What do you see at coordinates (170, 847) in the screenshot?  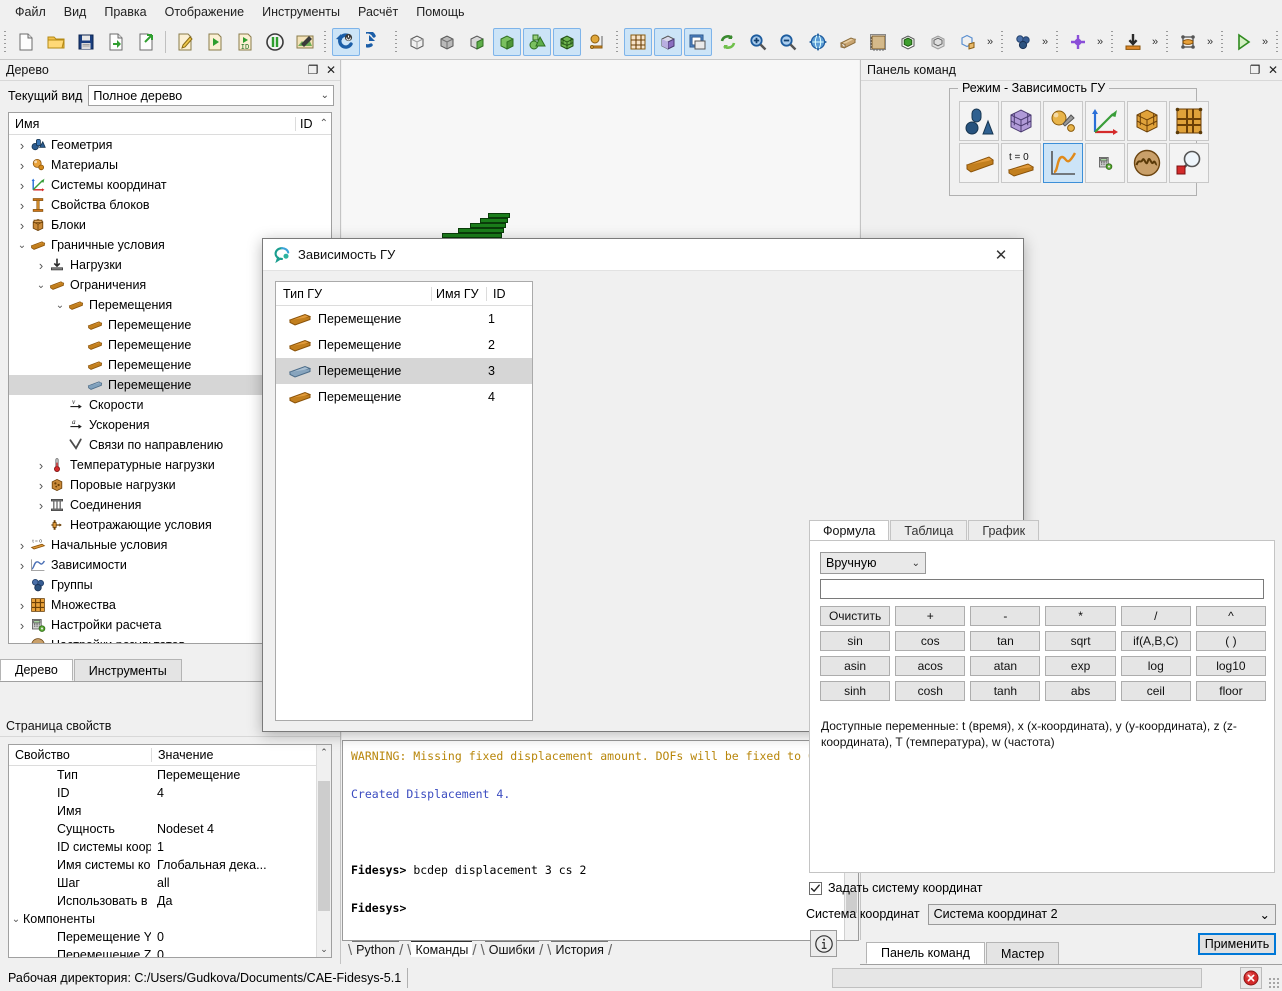 I see `property-row-4: ID системы координат 1` at bounding box center [170, 847].